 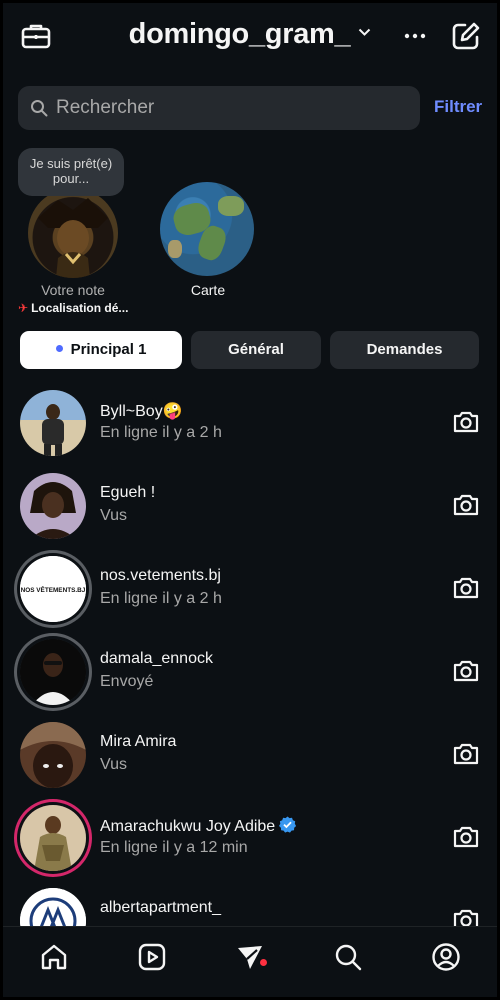 I want to click on tab-principal: Principal 1, so click(x=101, y=350).